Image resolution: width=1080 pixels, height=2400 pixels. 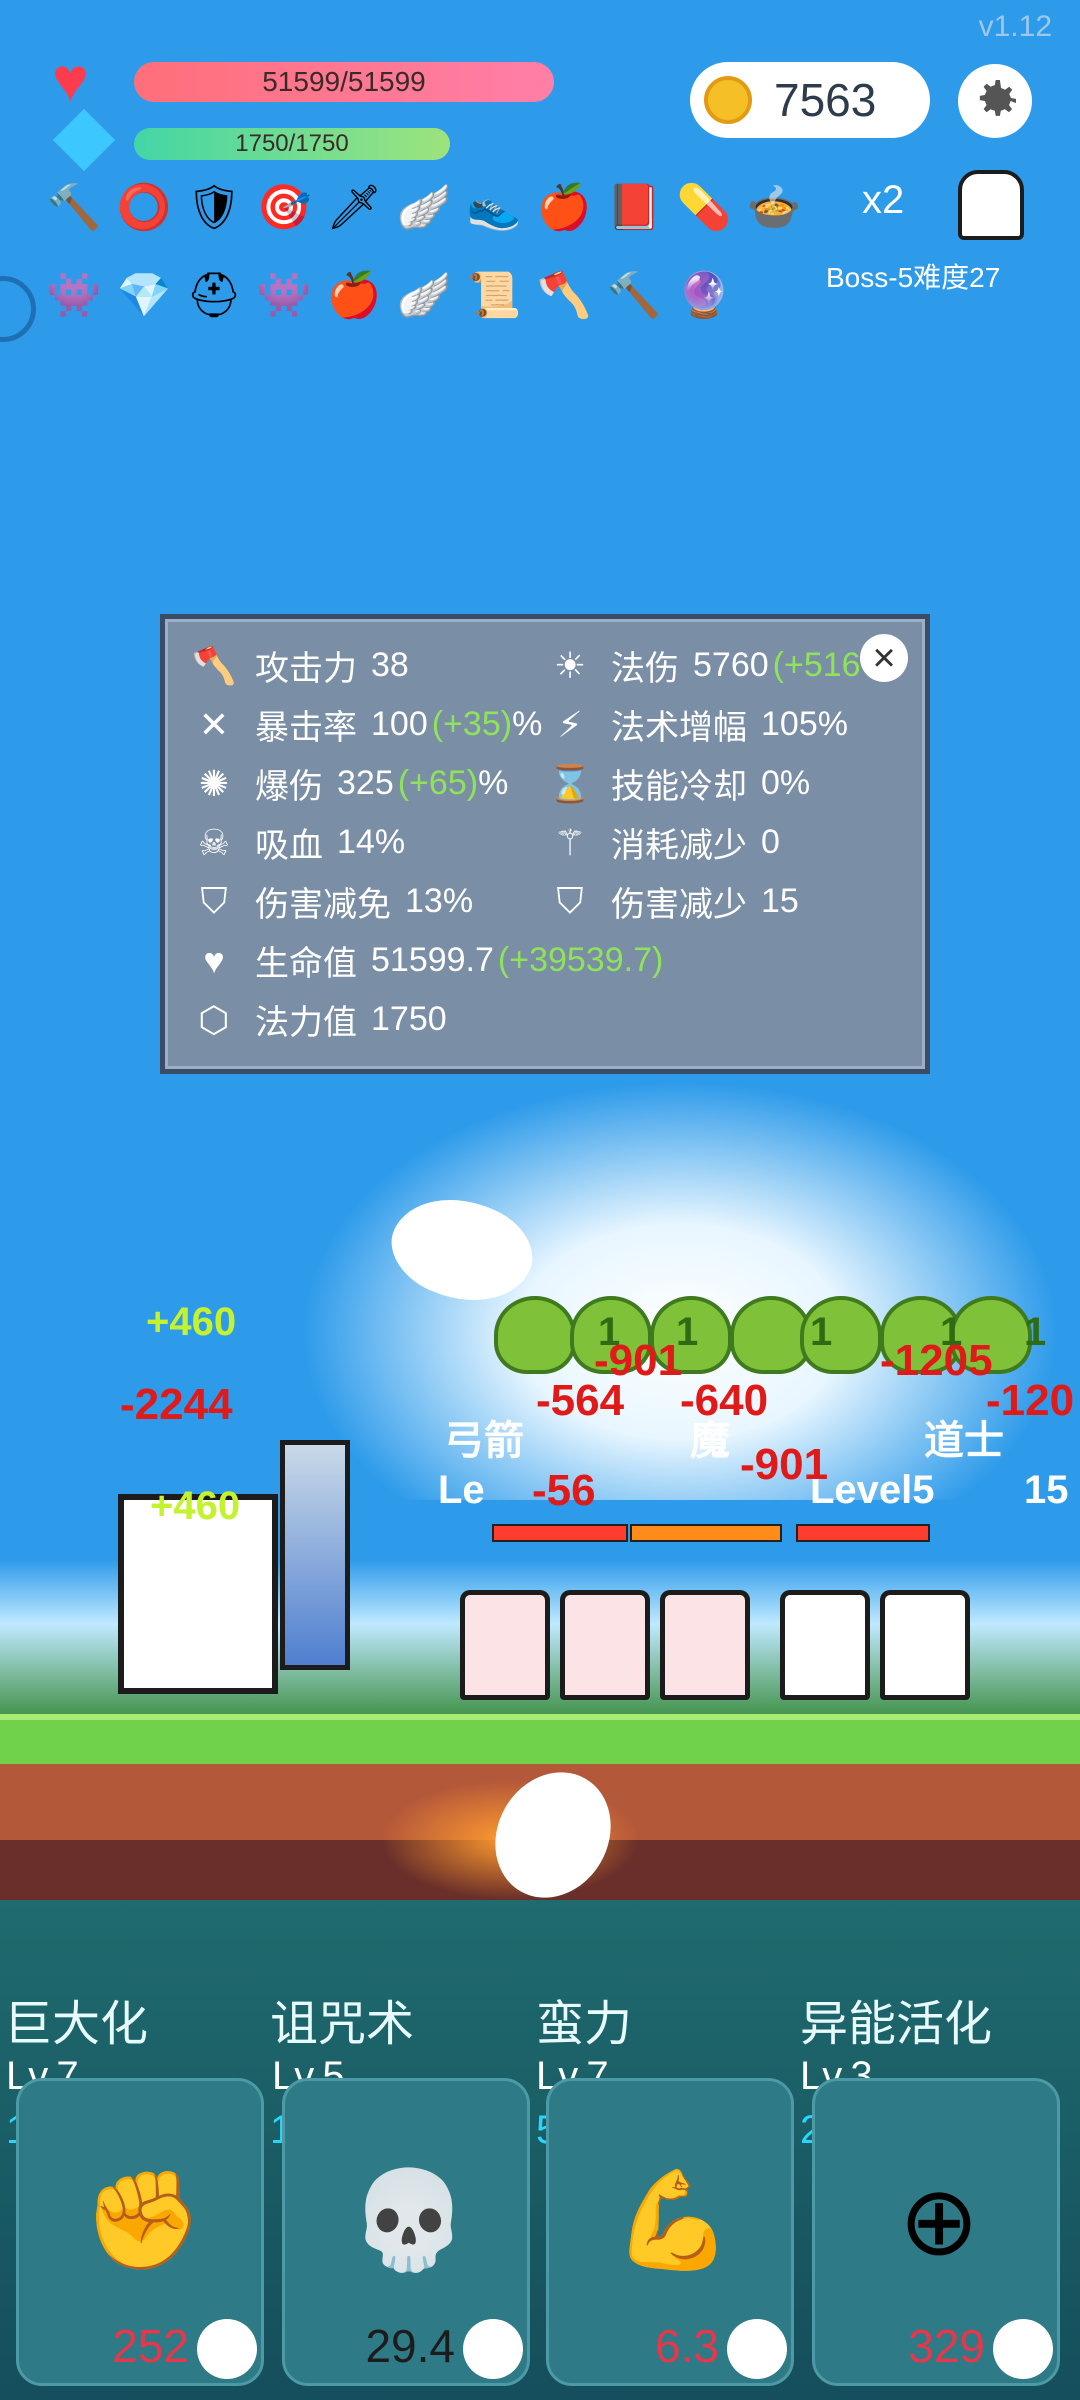 I want to click on crossed-swords-icon: ✕, so click(x=214, y=724).